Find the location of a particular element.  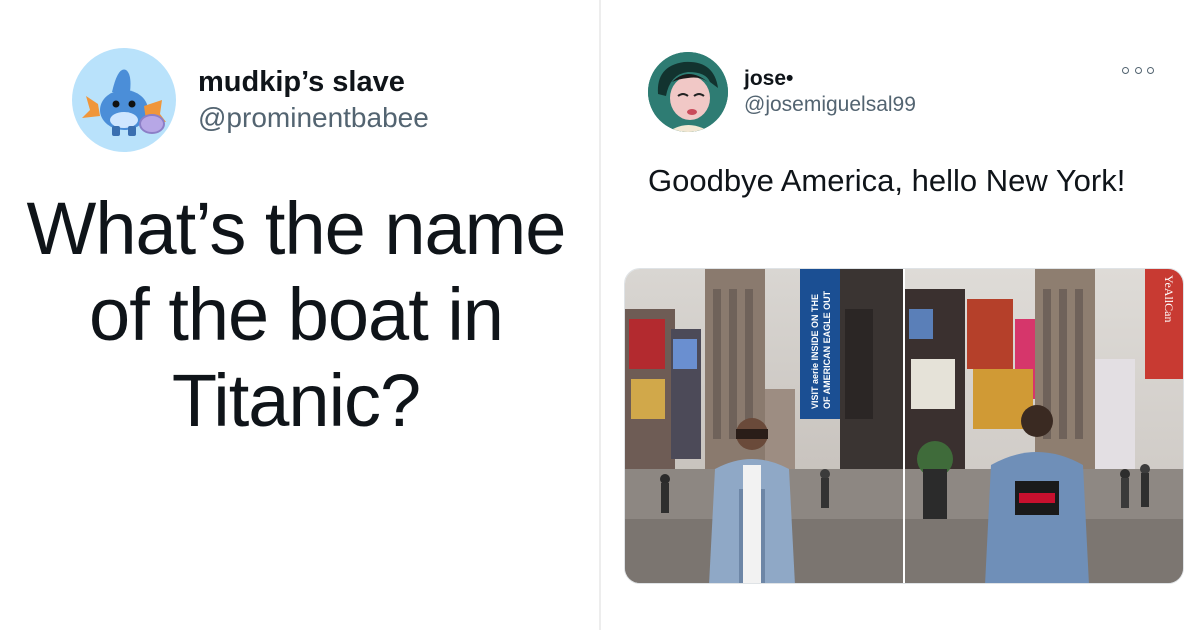

display-name: jose• is located at coordinates (830, 79).